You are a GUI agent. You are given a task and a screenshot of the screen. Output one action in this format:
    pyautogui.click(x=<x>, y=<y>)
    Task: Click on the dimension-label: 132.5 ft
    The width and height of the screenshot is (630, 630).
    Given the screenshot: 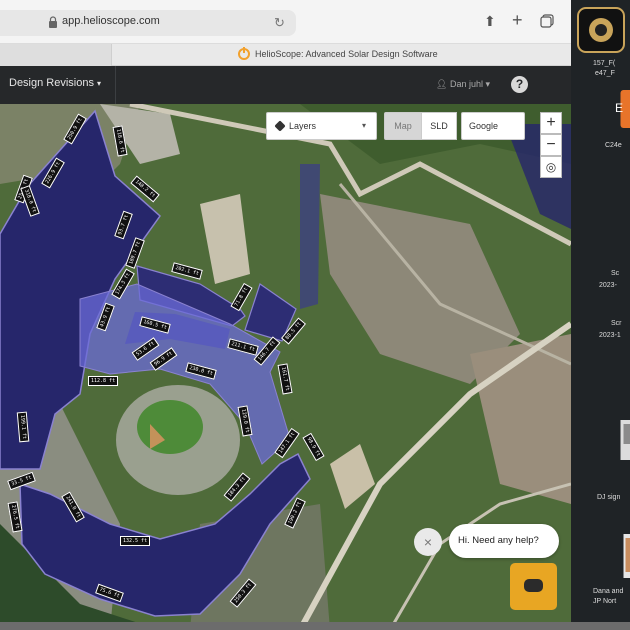 What is the action you would take?
    pyautogui.click(x=135, y=541)
    